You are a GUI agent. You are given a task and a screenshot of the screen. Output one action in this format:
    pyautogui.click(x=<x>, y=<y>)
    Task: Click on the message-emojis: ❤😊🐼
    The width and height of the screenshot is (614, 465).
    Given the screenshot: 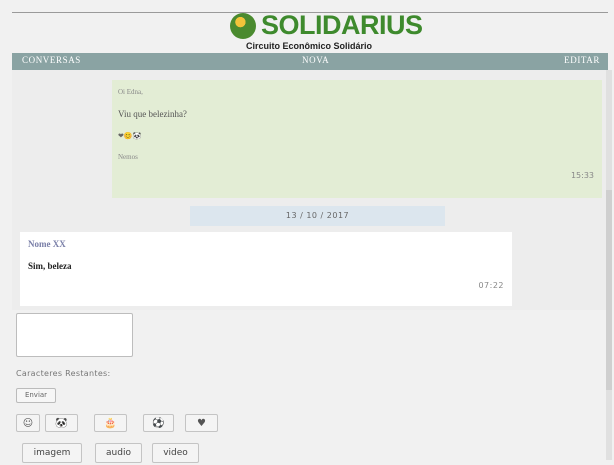 What is the action you would take?
    pyautogui.click(x=130, y=136)
    